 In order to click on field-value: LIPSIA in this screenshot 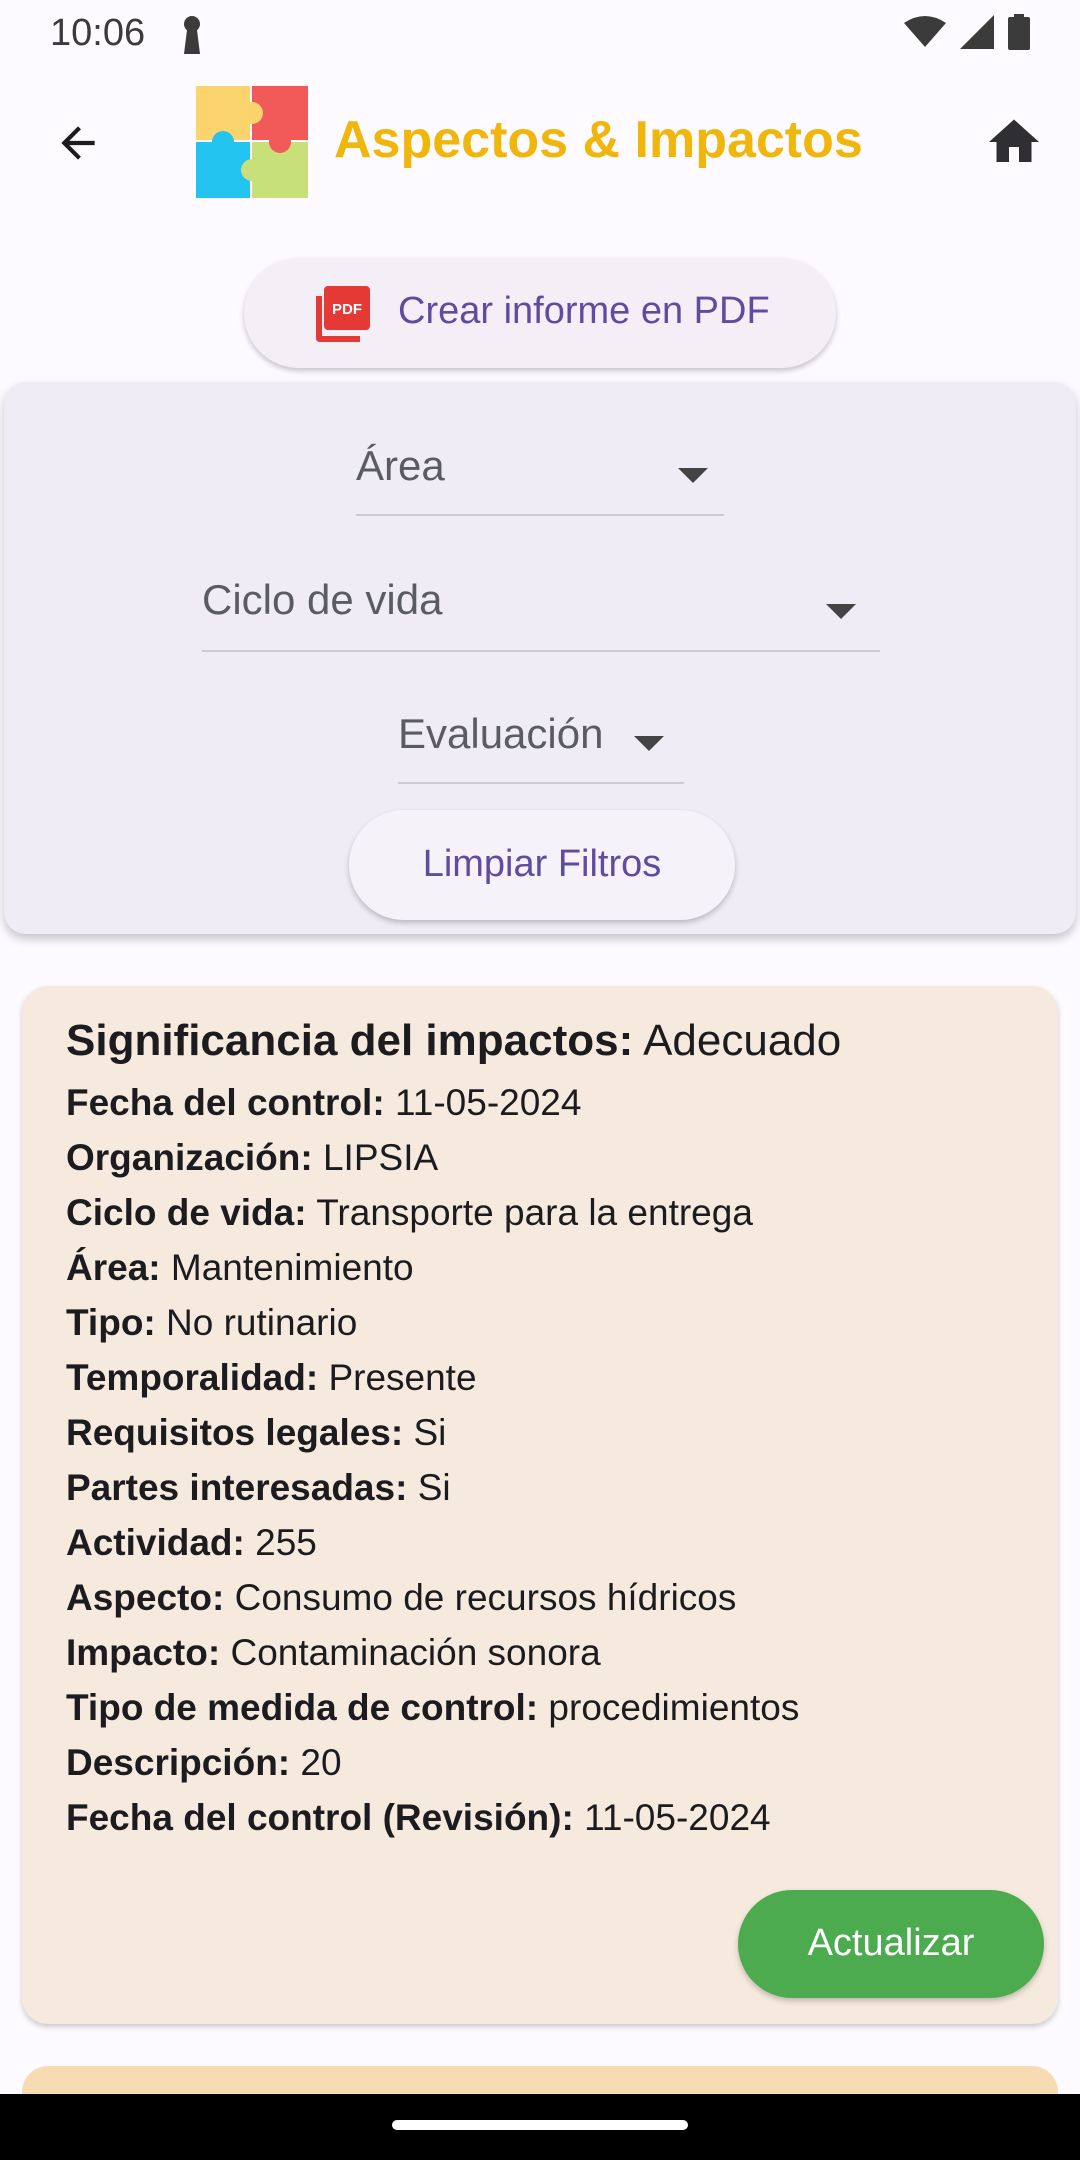, I will do `click(380, 1157)`.